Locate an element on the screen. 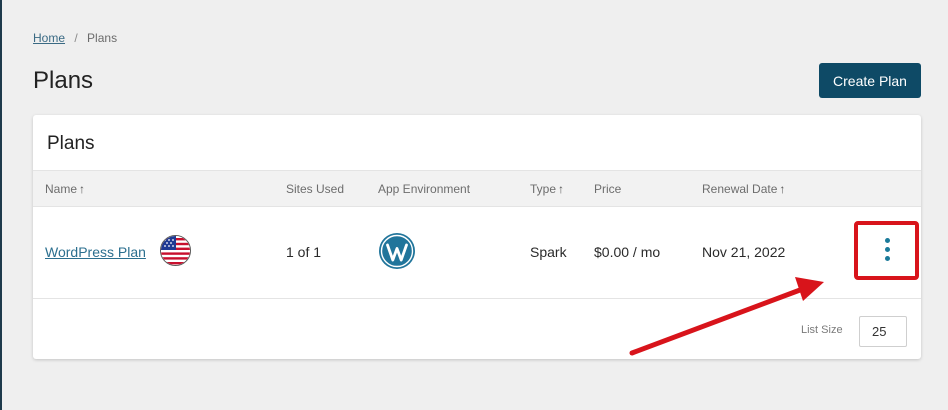 This screenshot has height=410, width=948. breadcrumb-current: Plans is located at coordinates (102, 38).